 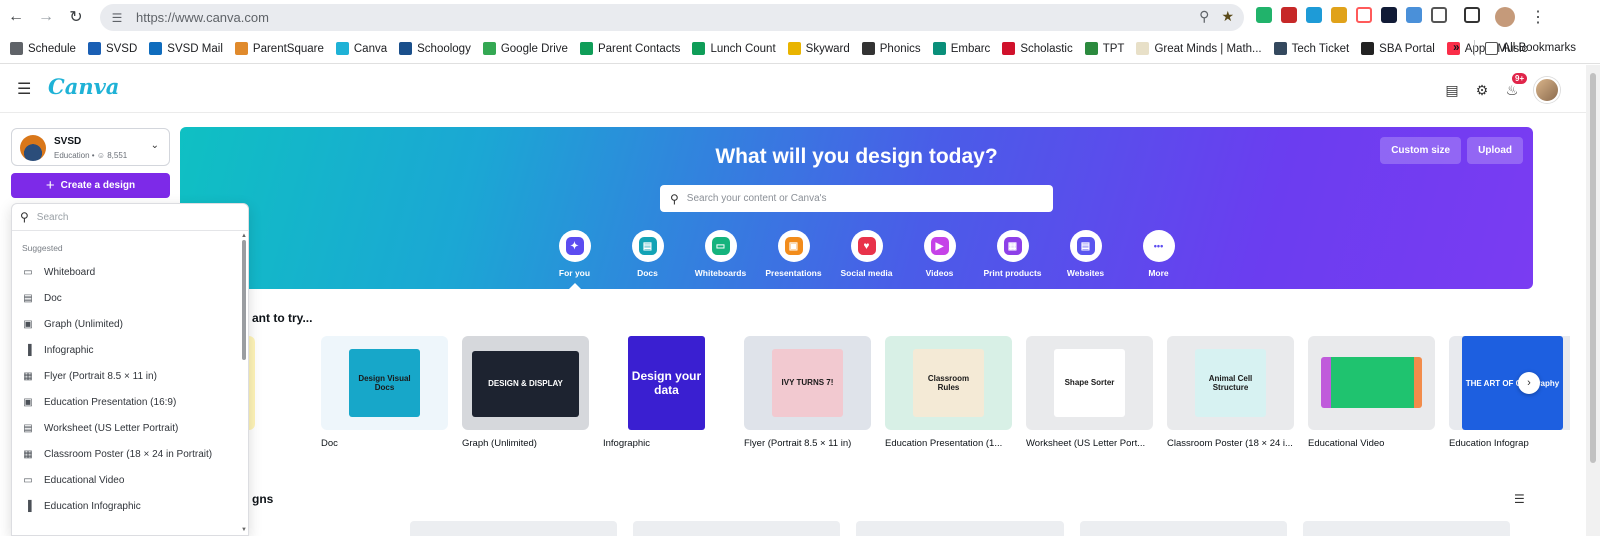 What do you see at coordinates (807, 392) in the screenshot?
I see `template-card: IVY TURNS 7! Flyer (Portrait 8.5 × 11 in)` at bounding box center [807, 392].